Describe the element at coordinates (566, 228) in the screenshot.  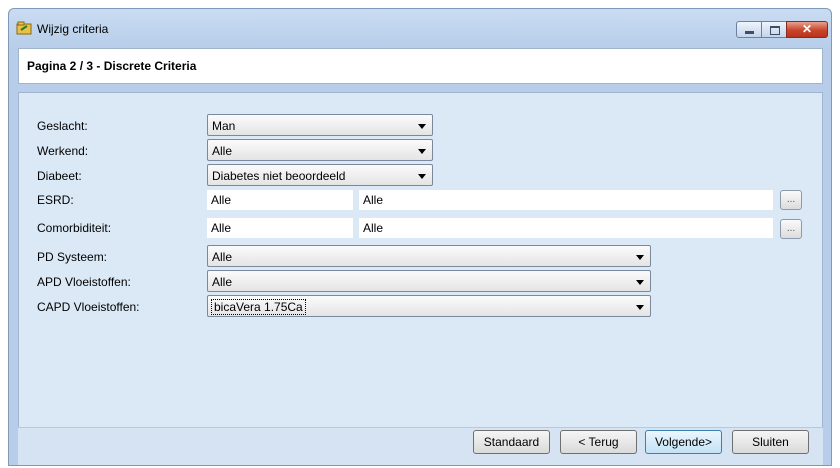
I see `comorbiditeit-field-2: Alle` at that location.